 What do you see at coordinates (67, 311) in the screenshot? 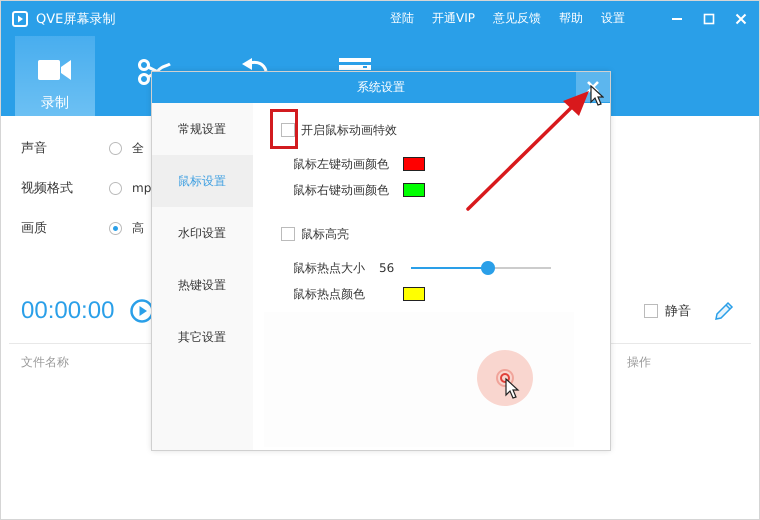
I see `timer-text: 00:00:00` at bounding box center [67, 311].